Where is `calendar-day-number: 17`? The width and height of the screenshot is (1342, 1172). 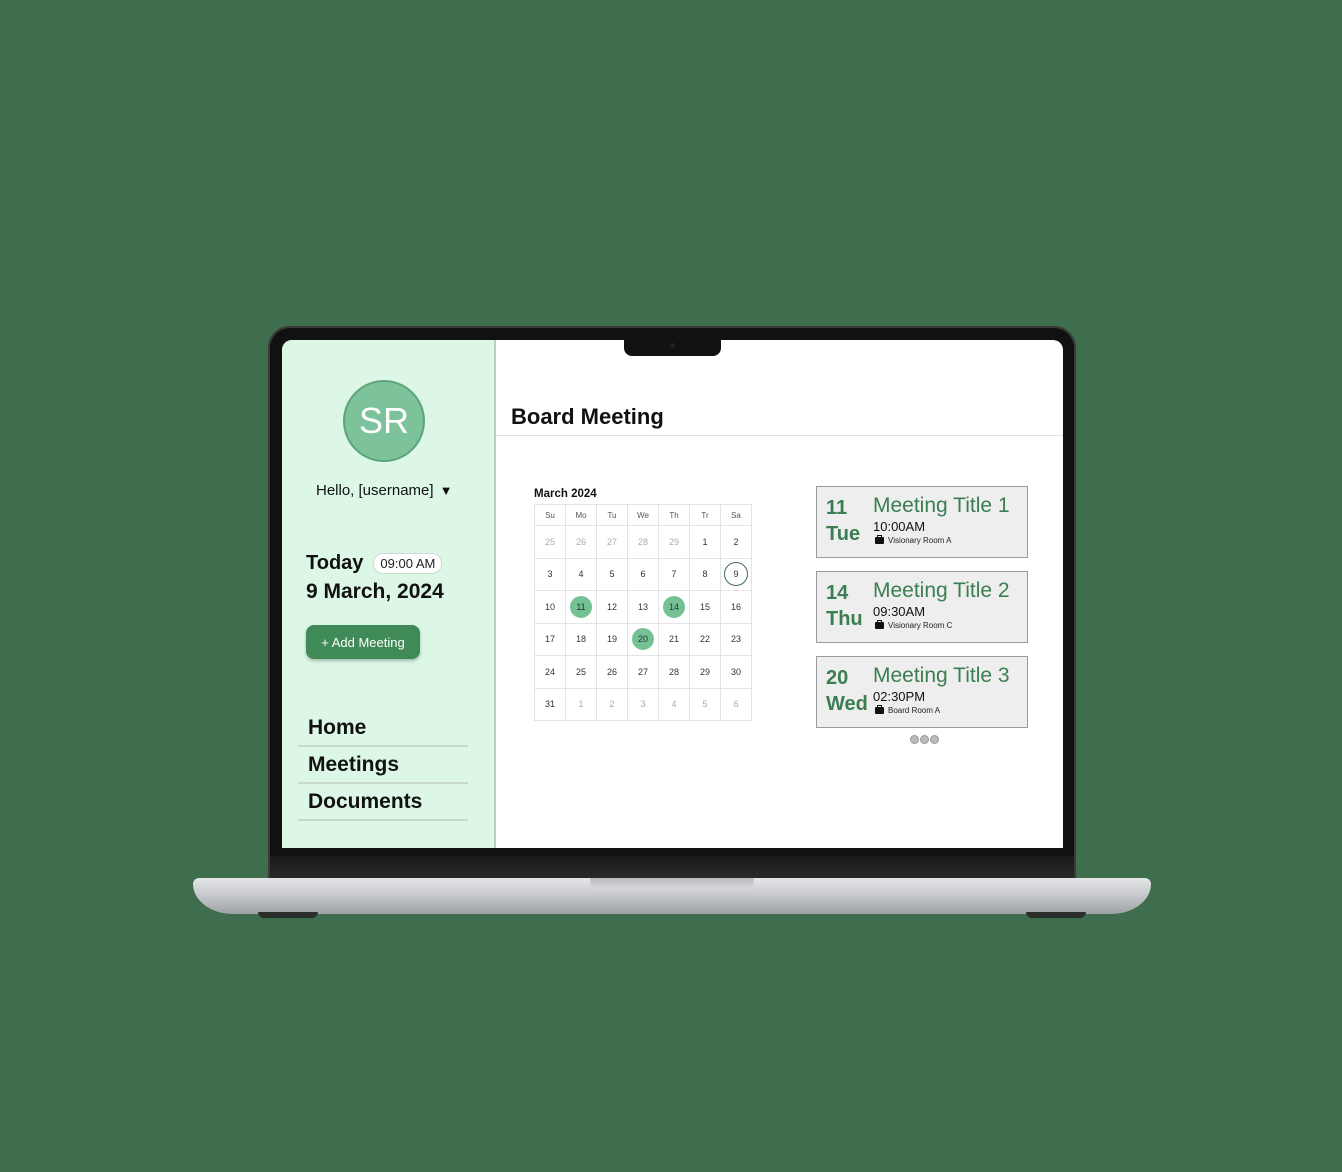 calendar-day-number: 17 is located at coordinates (549, 639).